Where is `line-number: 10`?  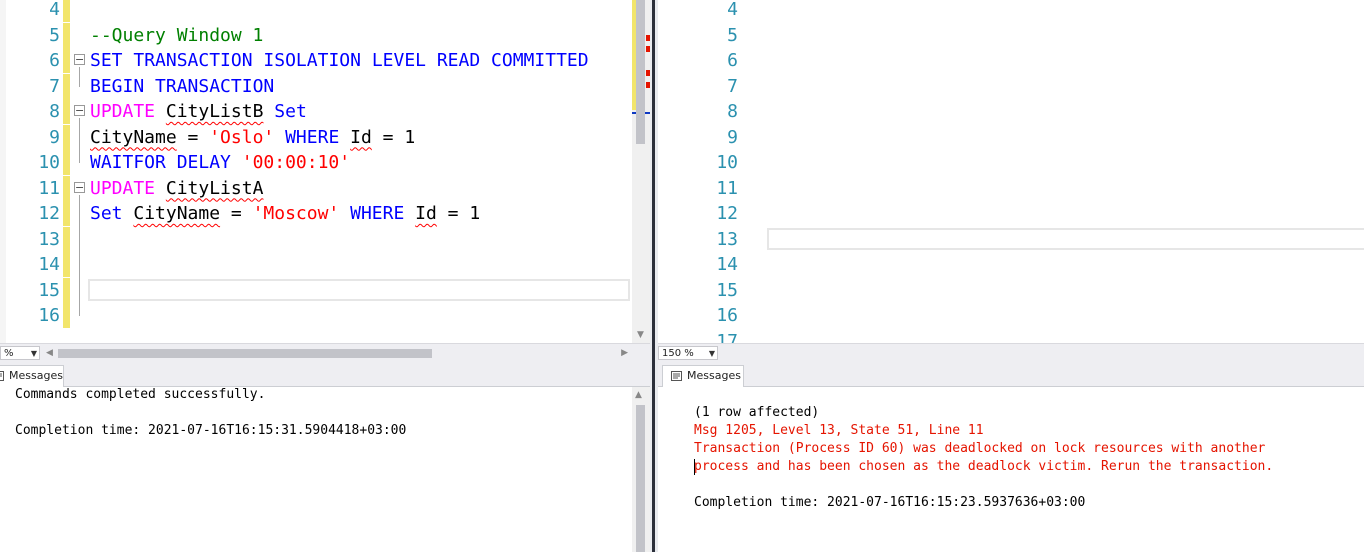
line-number: 10 is located at coordinates (49, 162).